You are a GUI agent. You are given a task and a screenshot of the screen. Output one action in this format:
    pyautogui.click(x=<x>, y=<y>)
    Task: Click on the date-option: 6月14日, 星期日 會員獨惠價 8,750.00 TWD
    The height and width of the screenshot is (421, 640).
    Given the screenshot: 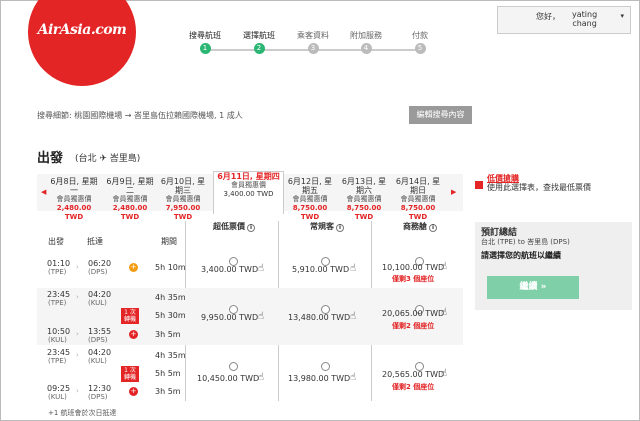 What is the action you would take?
    pyautogui.click(x=418, y=199)
    